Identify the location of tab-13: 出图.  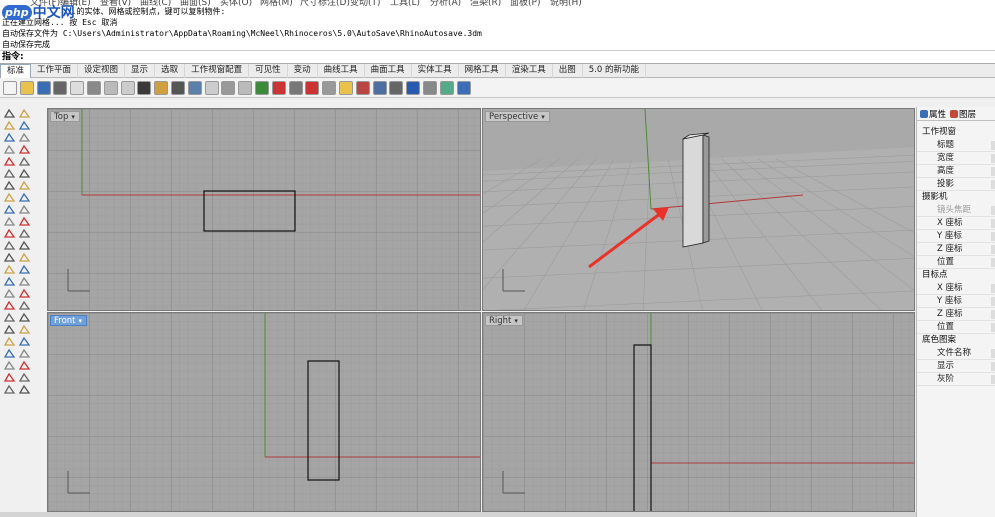
(568, 71).